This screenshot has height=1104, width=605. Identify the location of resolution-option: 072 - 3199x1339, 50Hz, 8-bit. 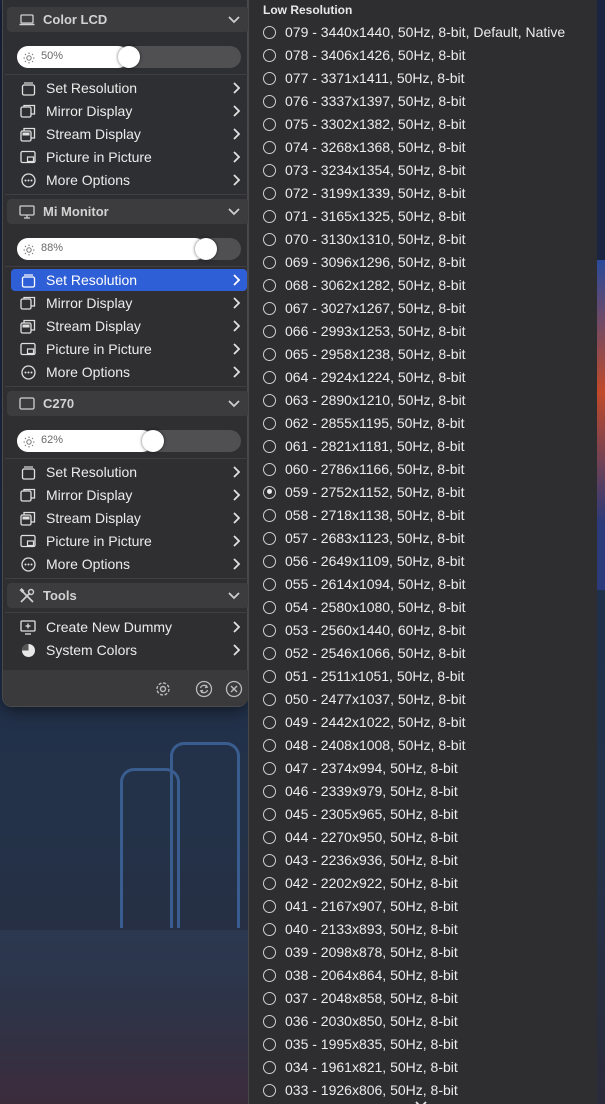
(429, 193).